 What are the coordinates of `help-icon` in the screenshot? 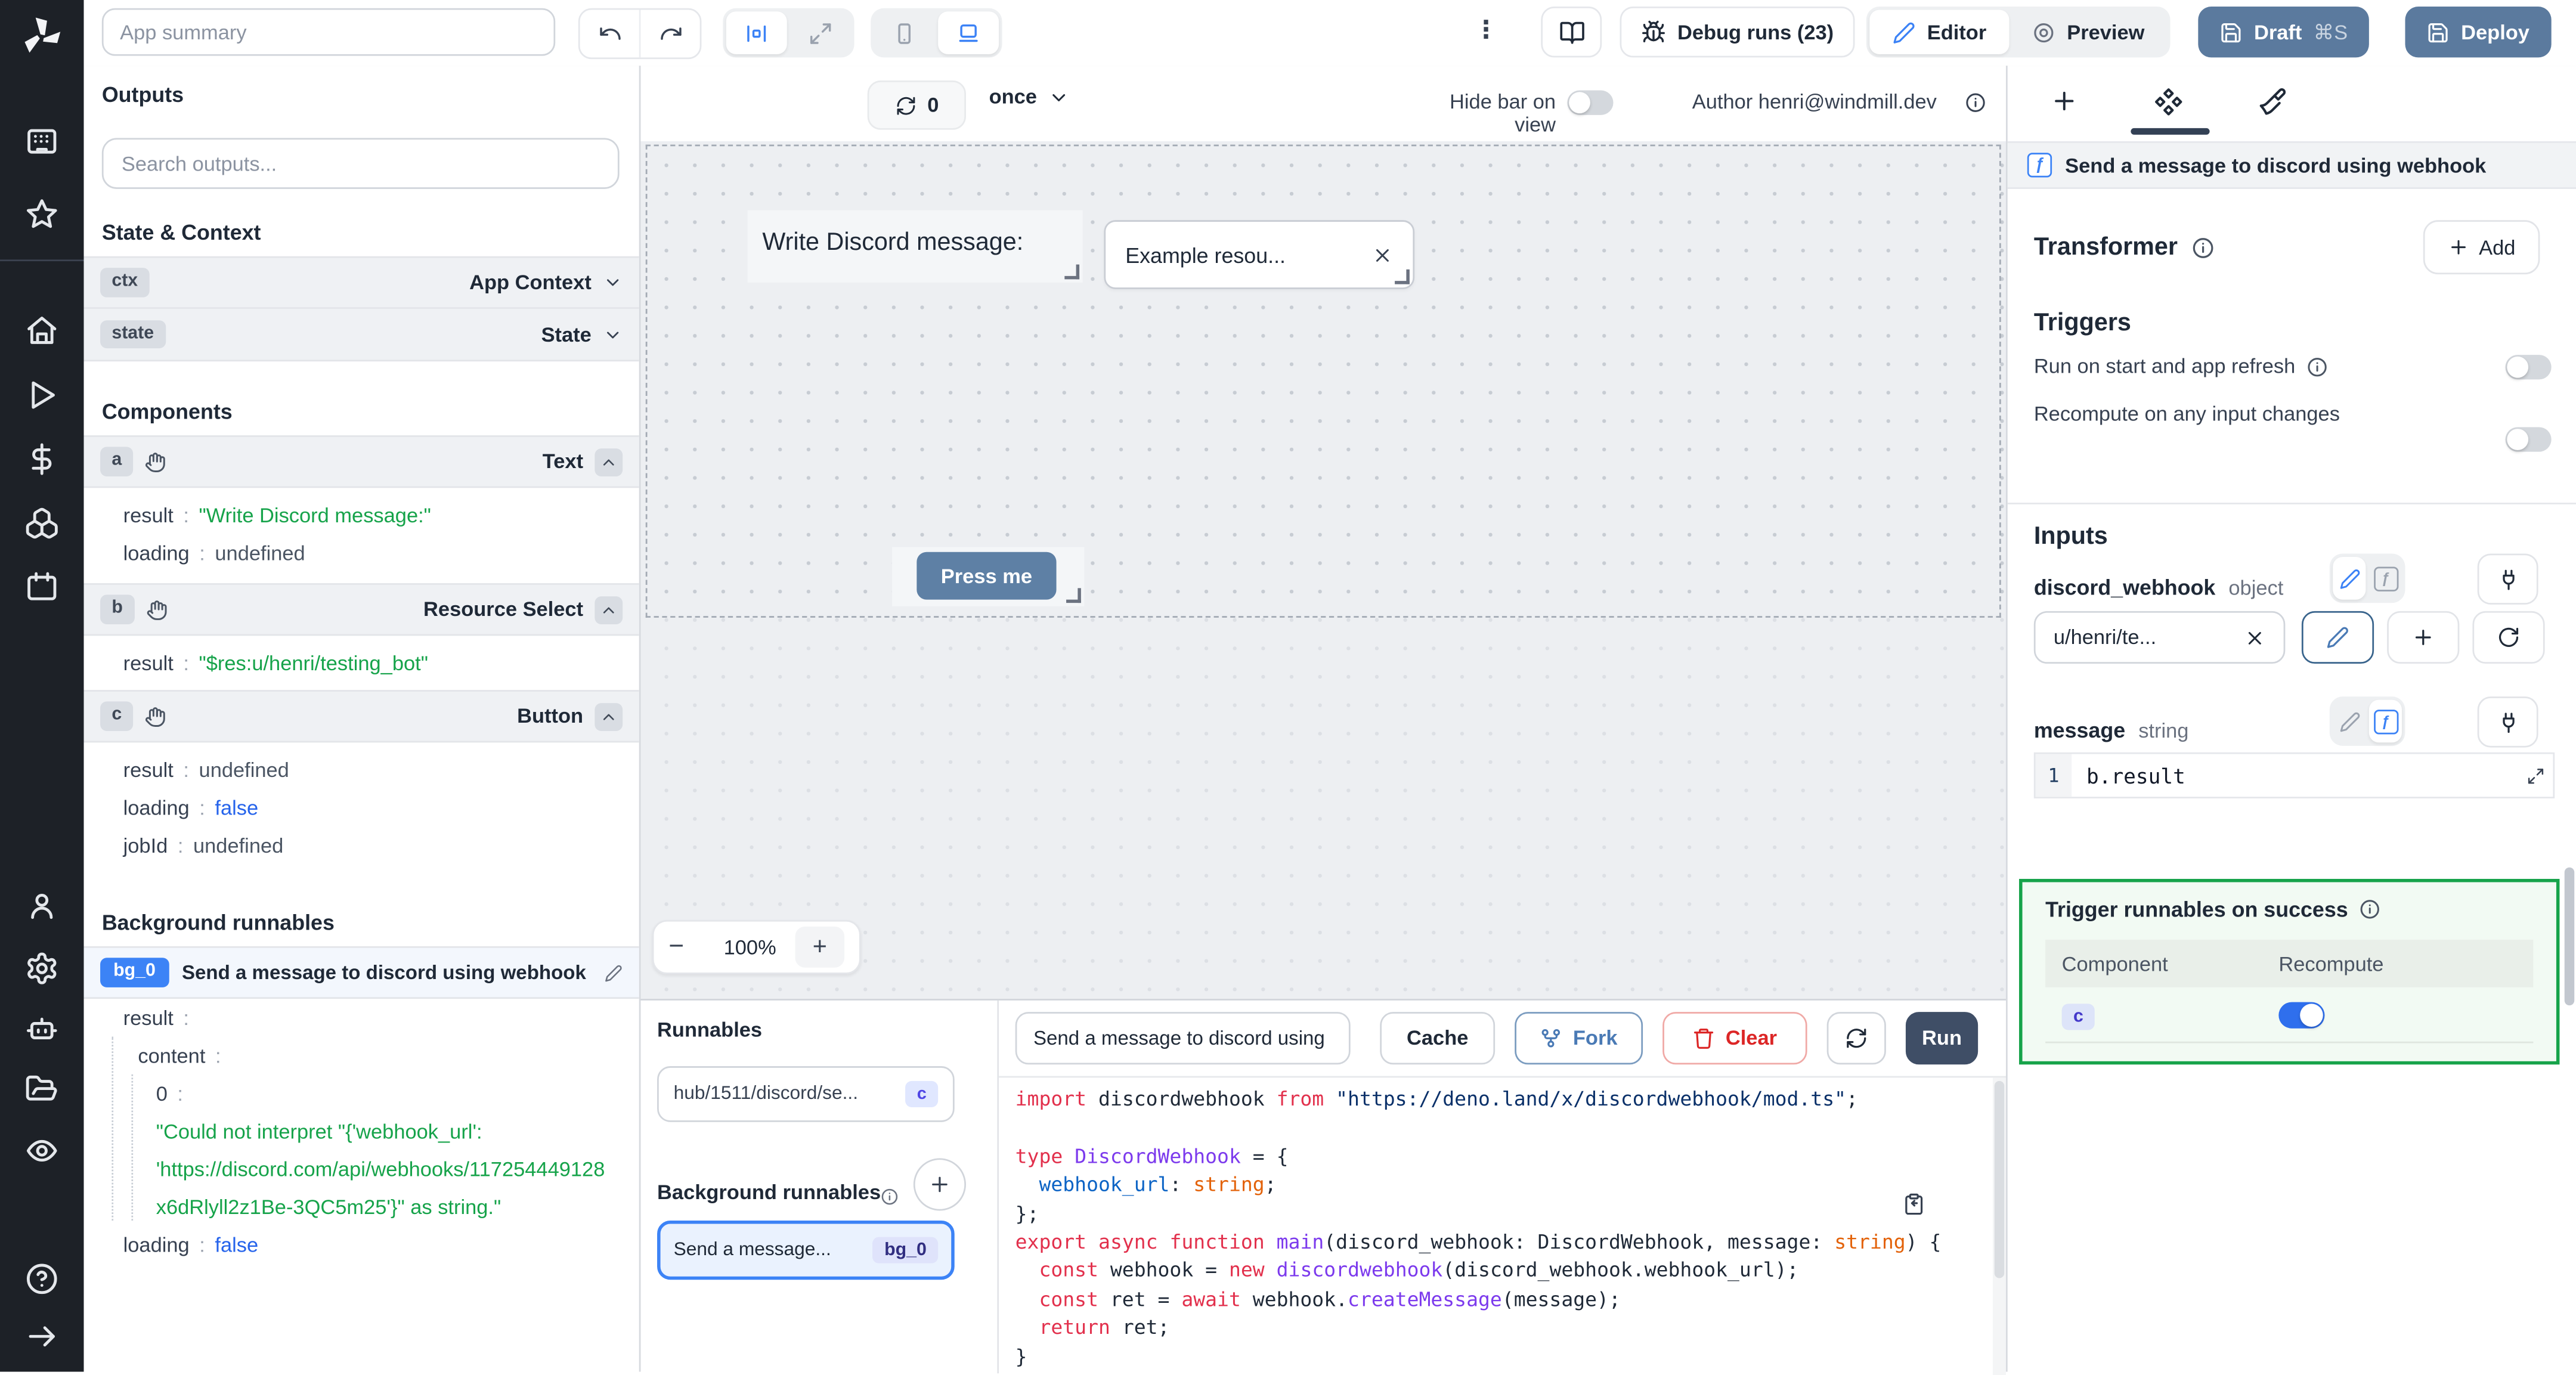 It's located at (42, 1279).